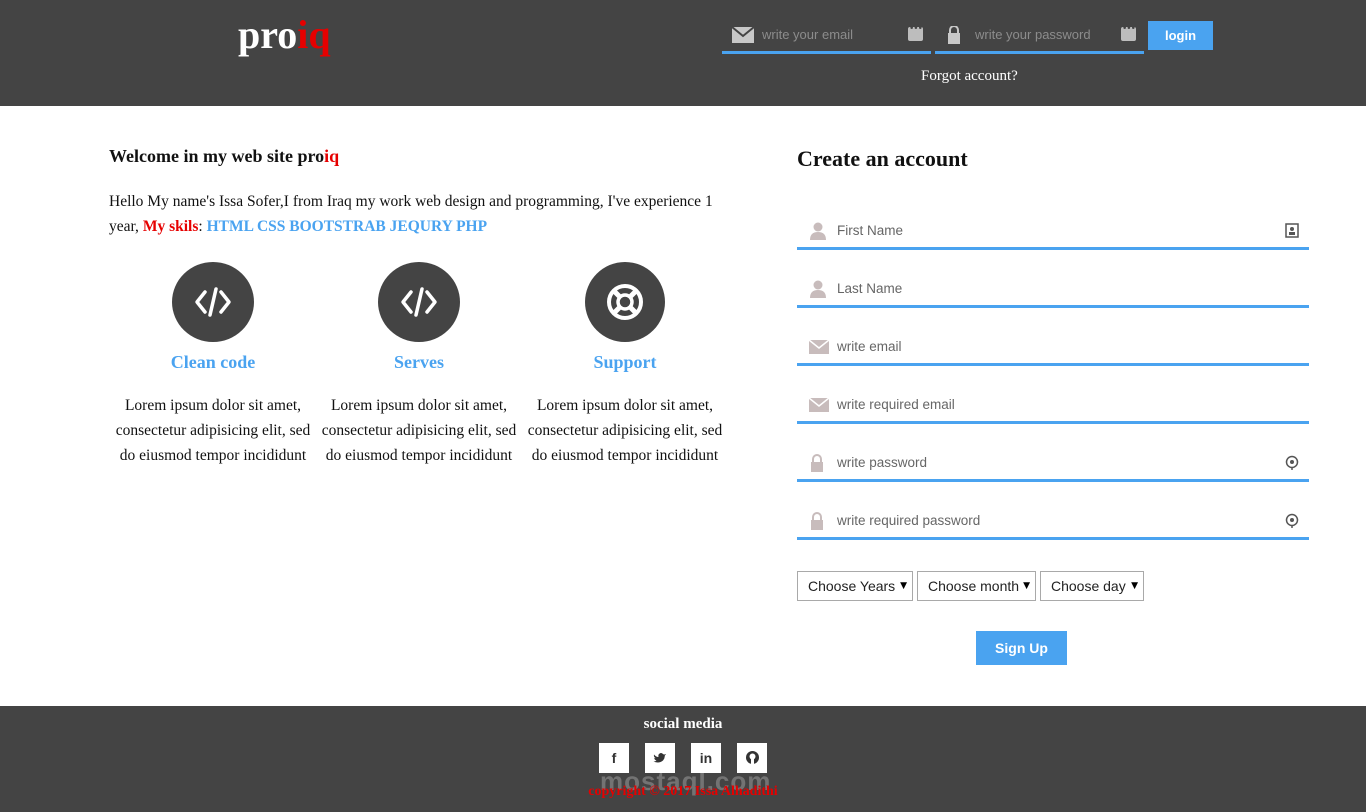 This screenshot has height=812, width=1366. What do you see at coordinates (706, 758) in the screenshot?
I see `linkedin-icon: in` at bounding box center [706, 758].